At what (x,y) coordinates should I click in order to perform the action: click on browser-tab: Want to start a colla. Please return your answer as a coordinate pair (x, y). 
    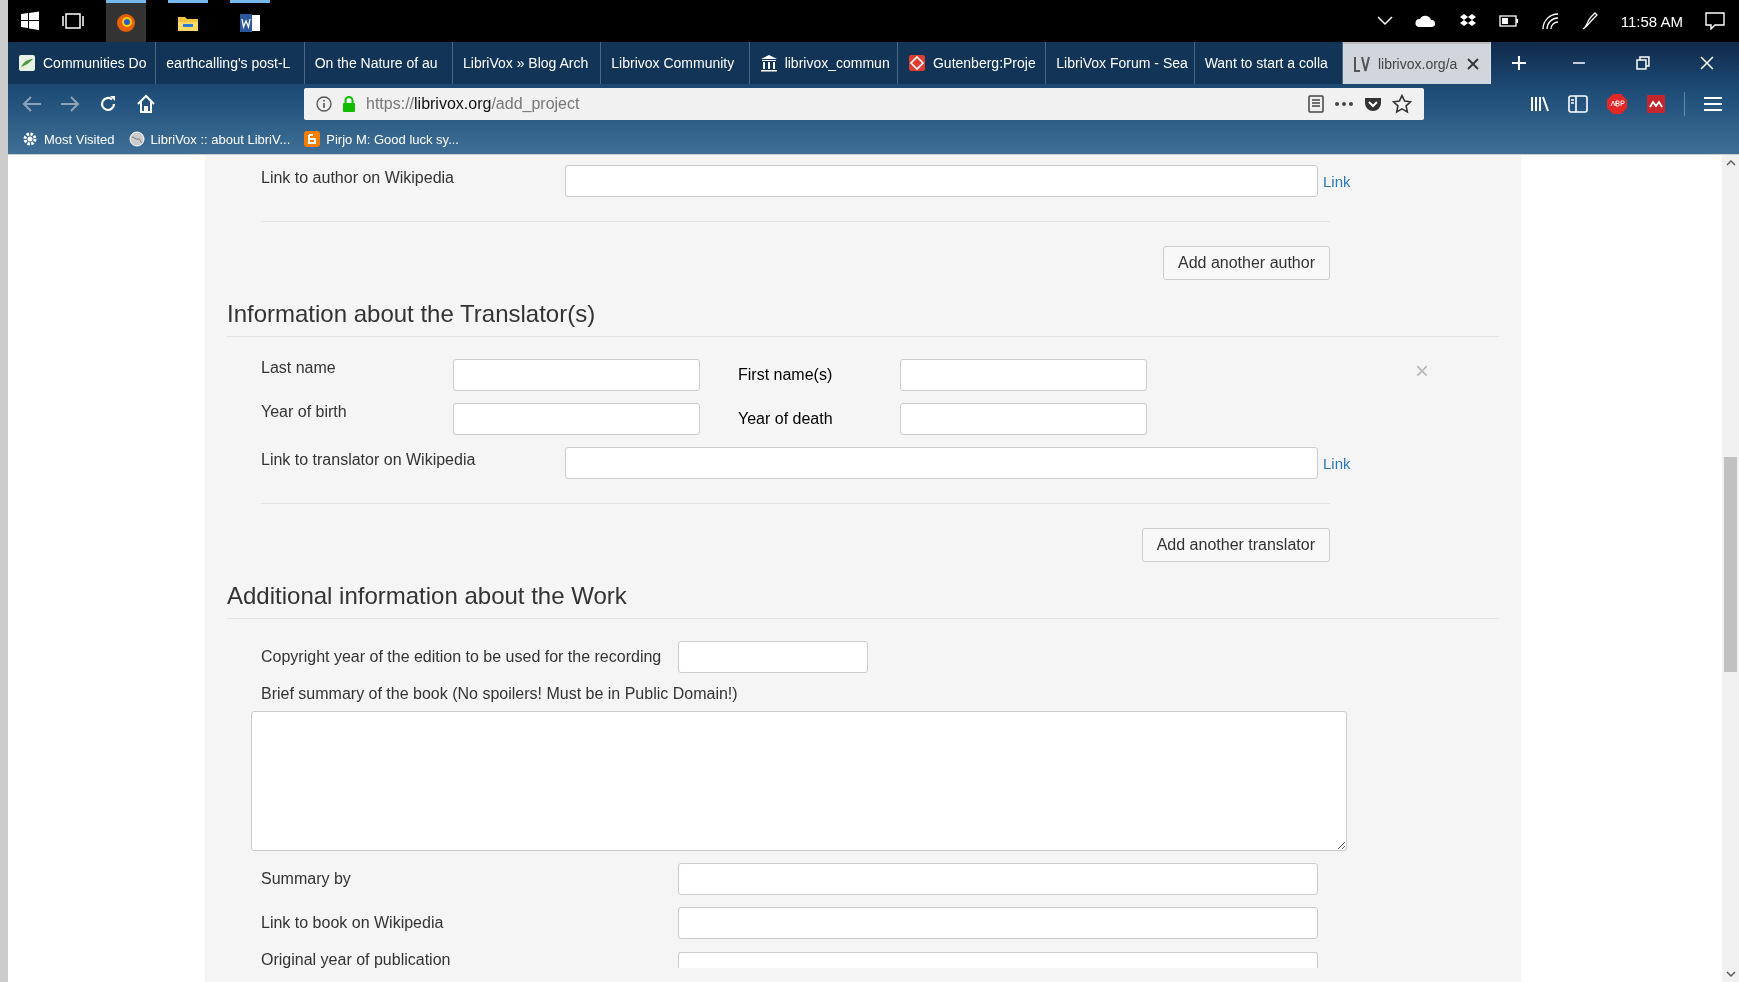
    Looking at the image, I should click on (1268, 63).